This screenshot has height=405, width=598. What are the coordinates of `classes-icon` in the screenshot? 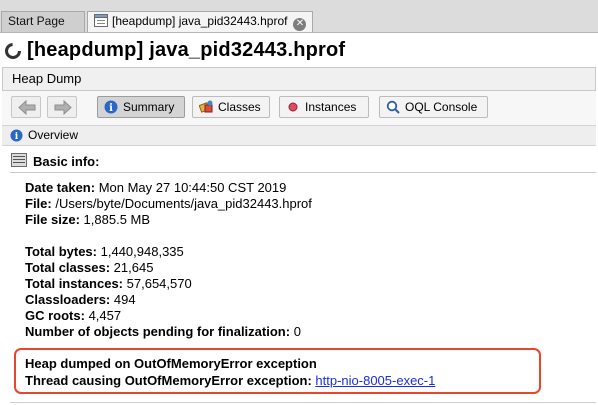 It's located at (205, 107).